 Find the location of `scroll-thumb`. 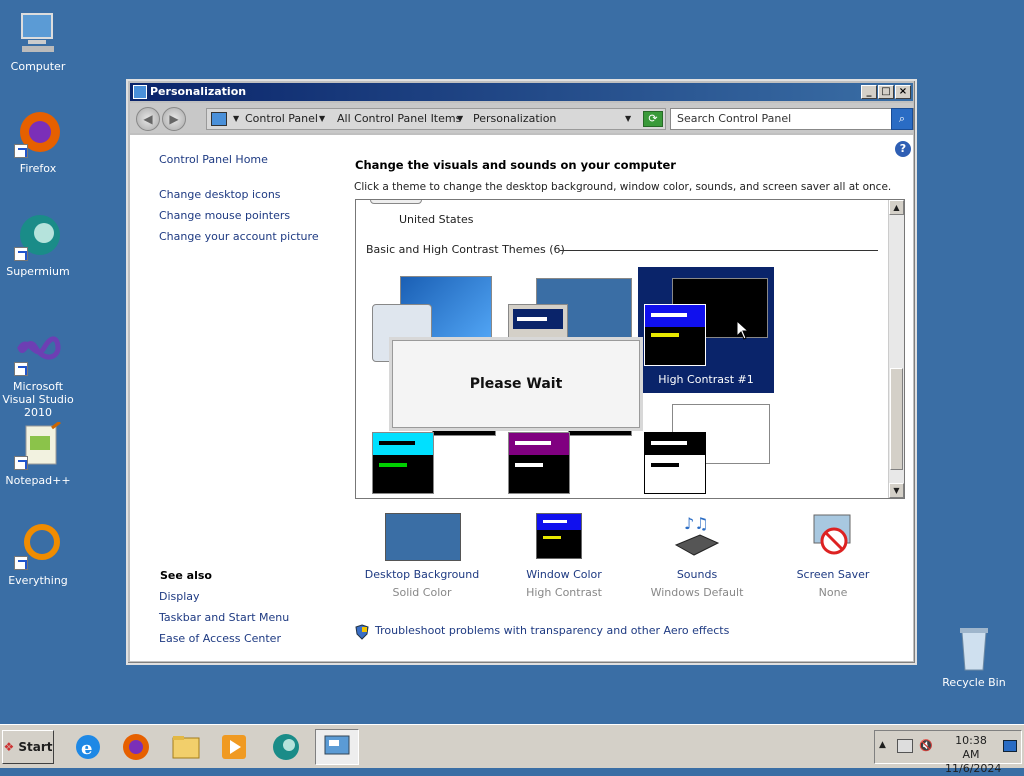

scroll-thumb is located at coordinates (896, 419).